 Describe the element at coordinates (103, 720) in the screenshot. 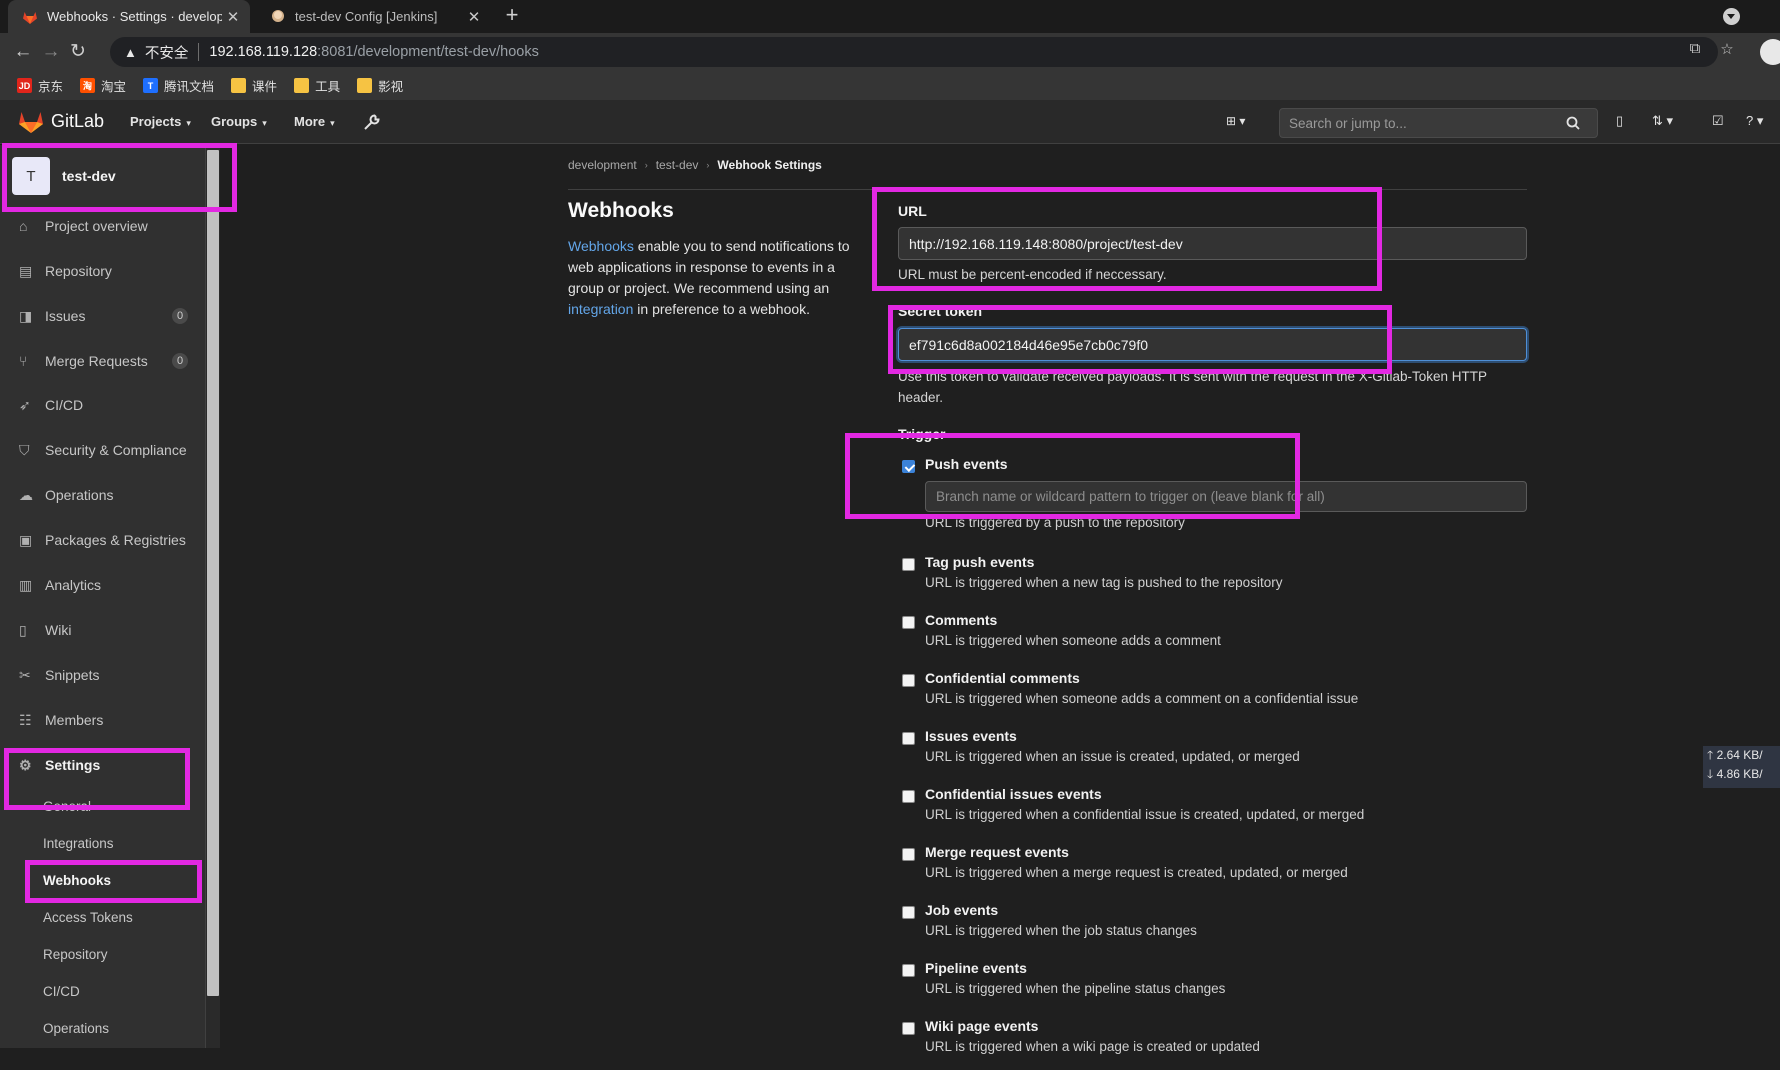

I see `sidebar-item-members: ☷ Members` at that location.